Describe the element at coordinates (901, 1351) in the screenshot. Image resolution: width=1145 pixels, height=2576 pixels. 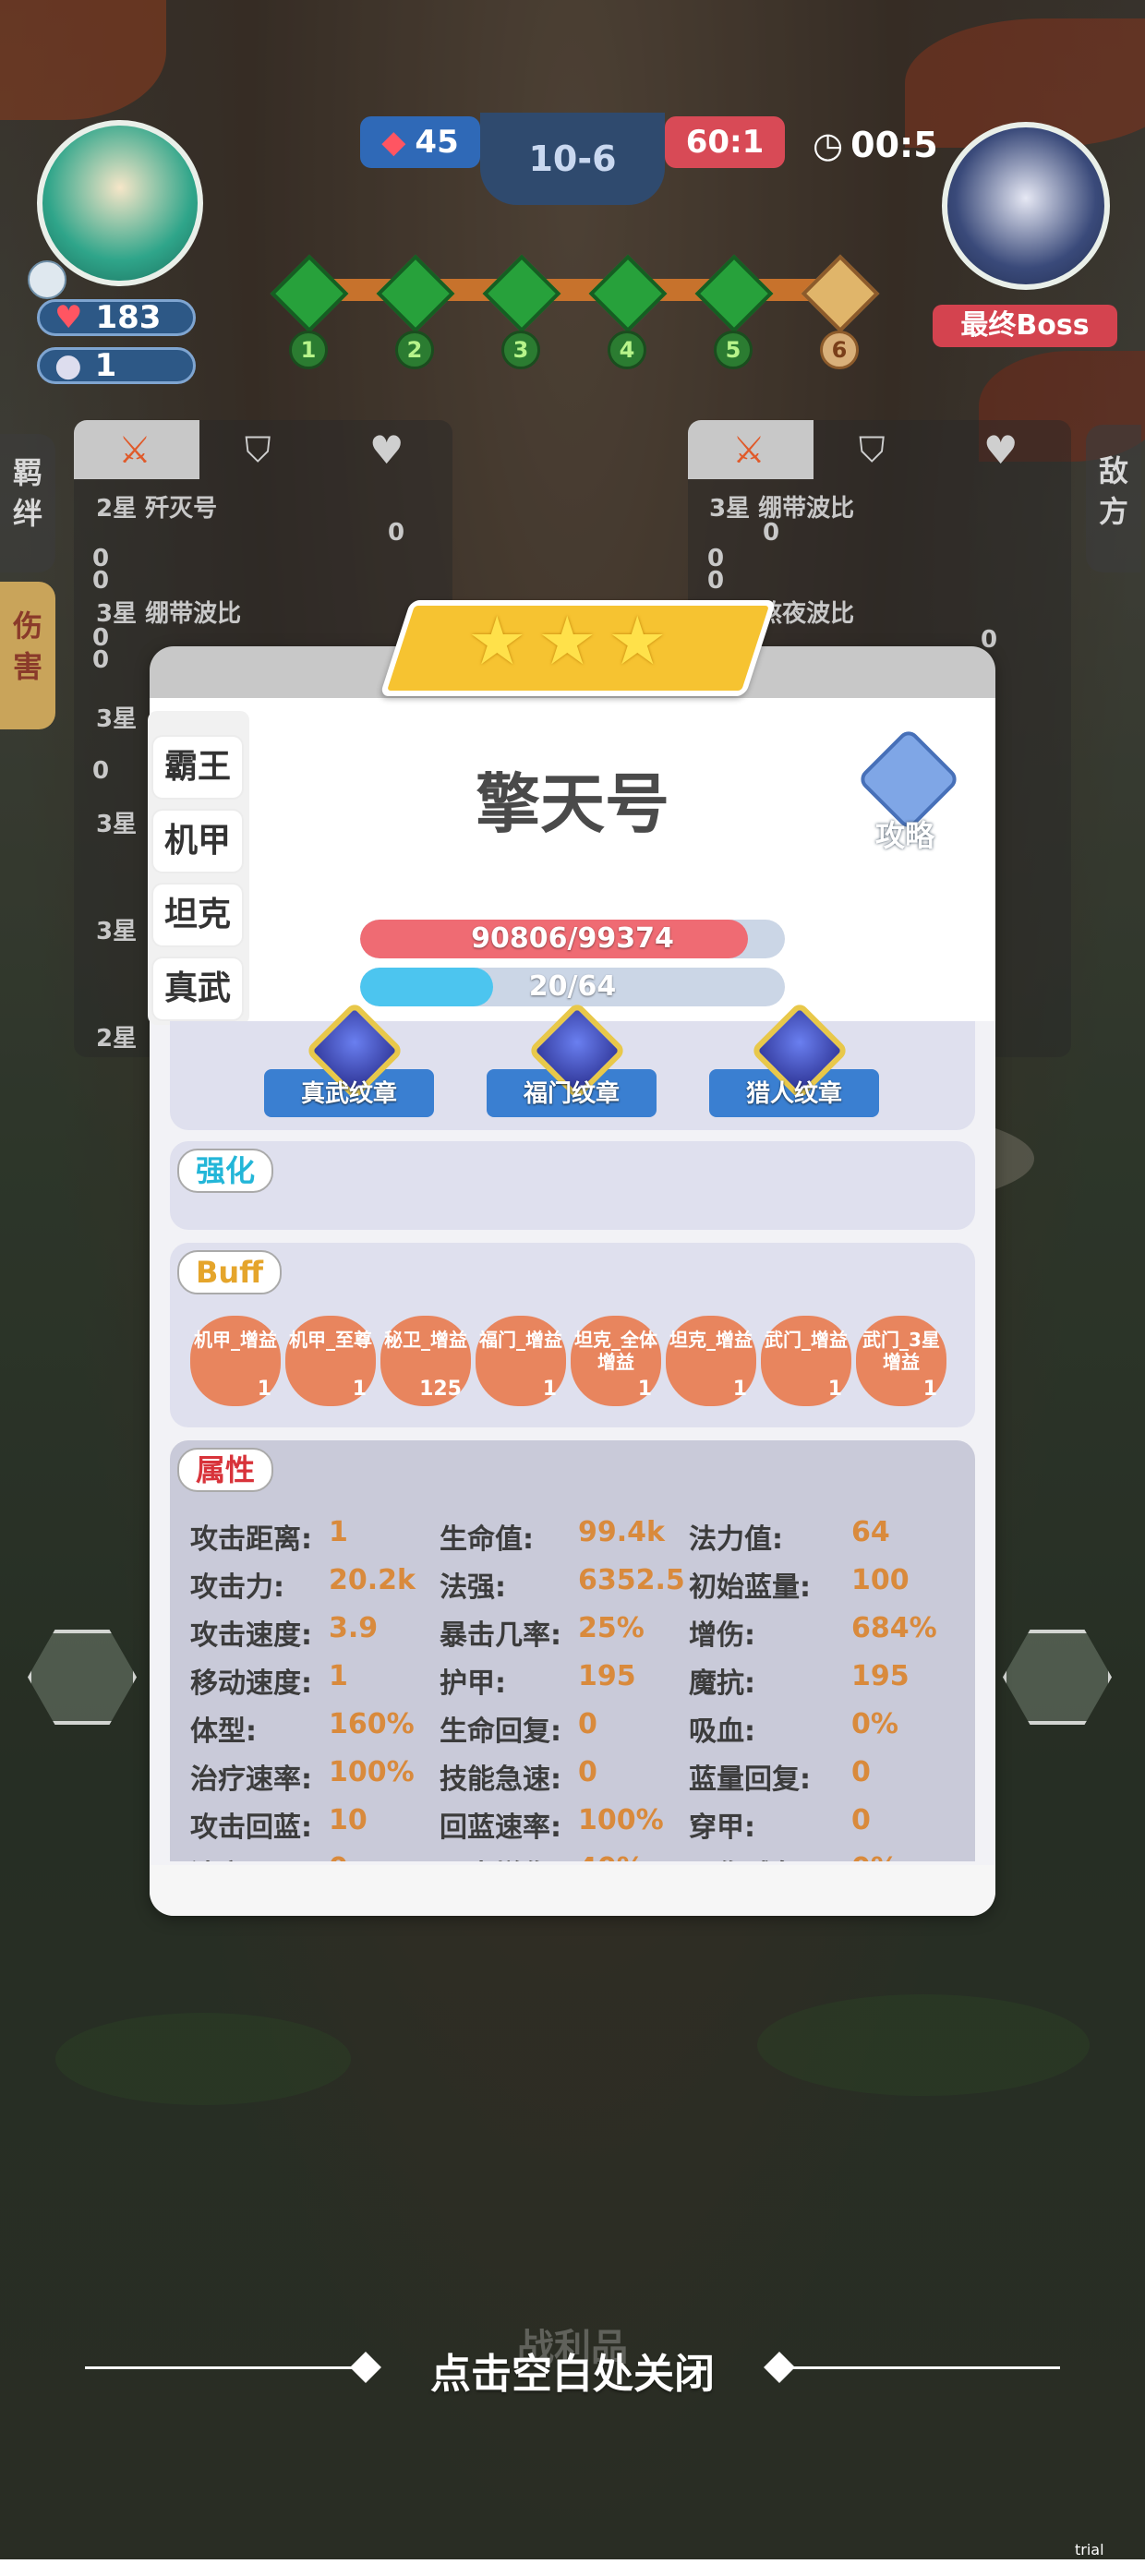
I see `buff-name: 武门_3星增益` at that location.